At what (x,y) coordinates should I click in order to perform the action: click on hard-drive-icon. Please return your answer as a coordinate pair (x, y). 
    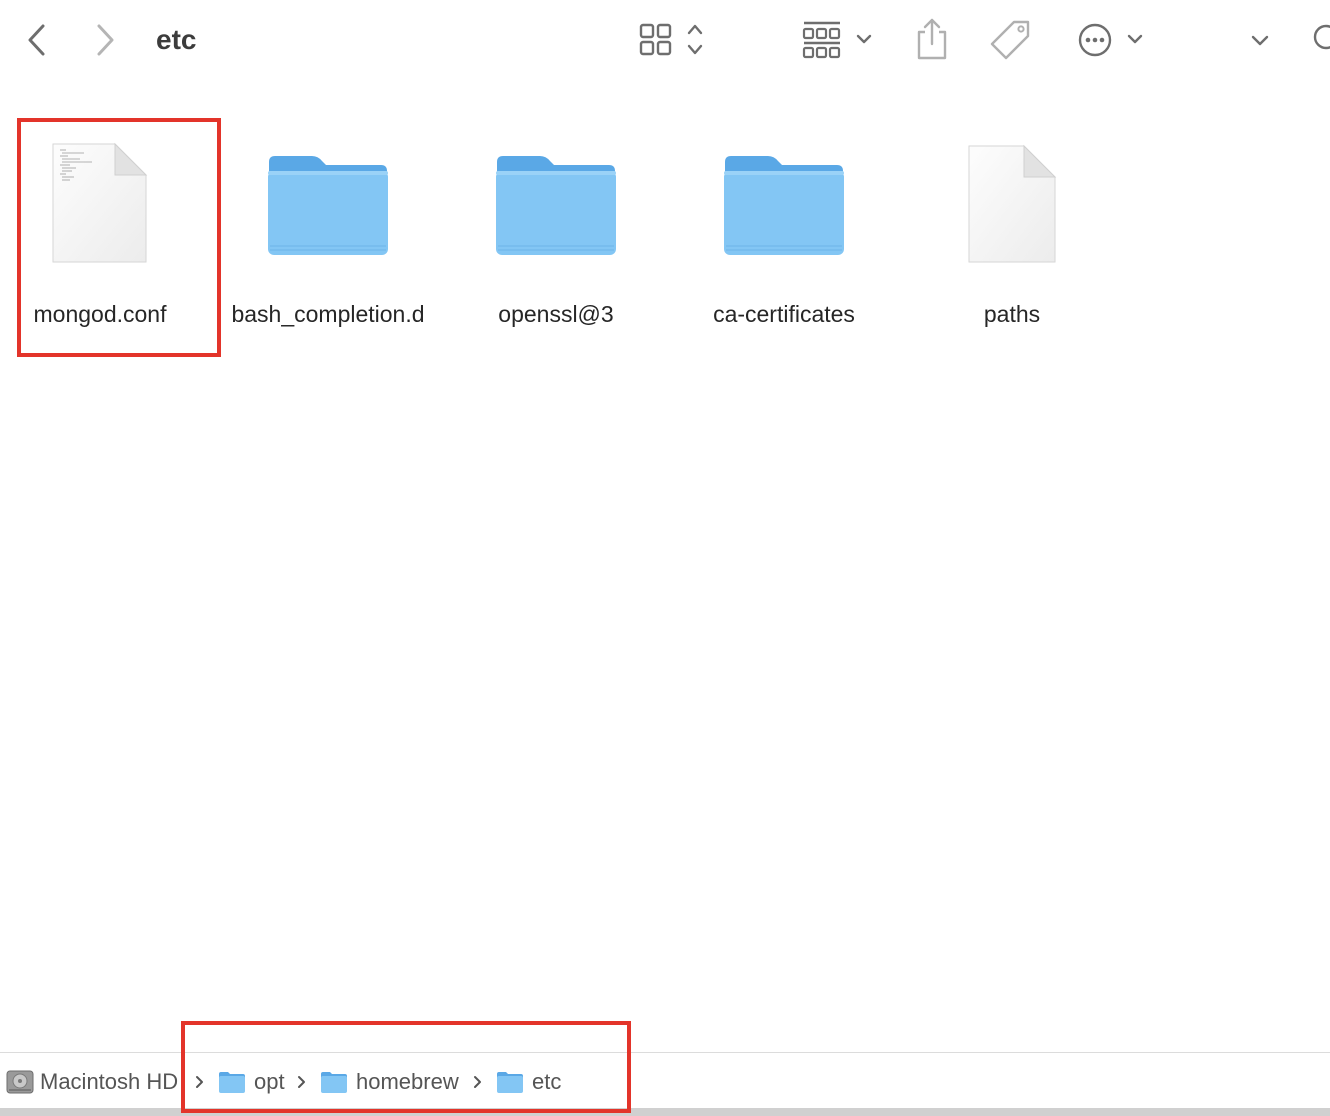
    Looking at the image, I should click on (20, 1082).